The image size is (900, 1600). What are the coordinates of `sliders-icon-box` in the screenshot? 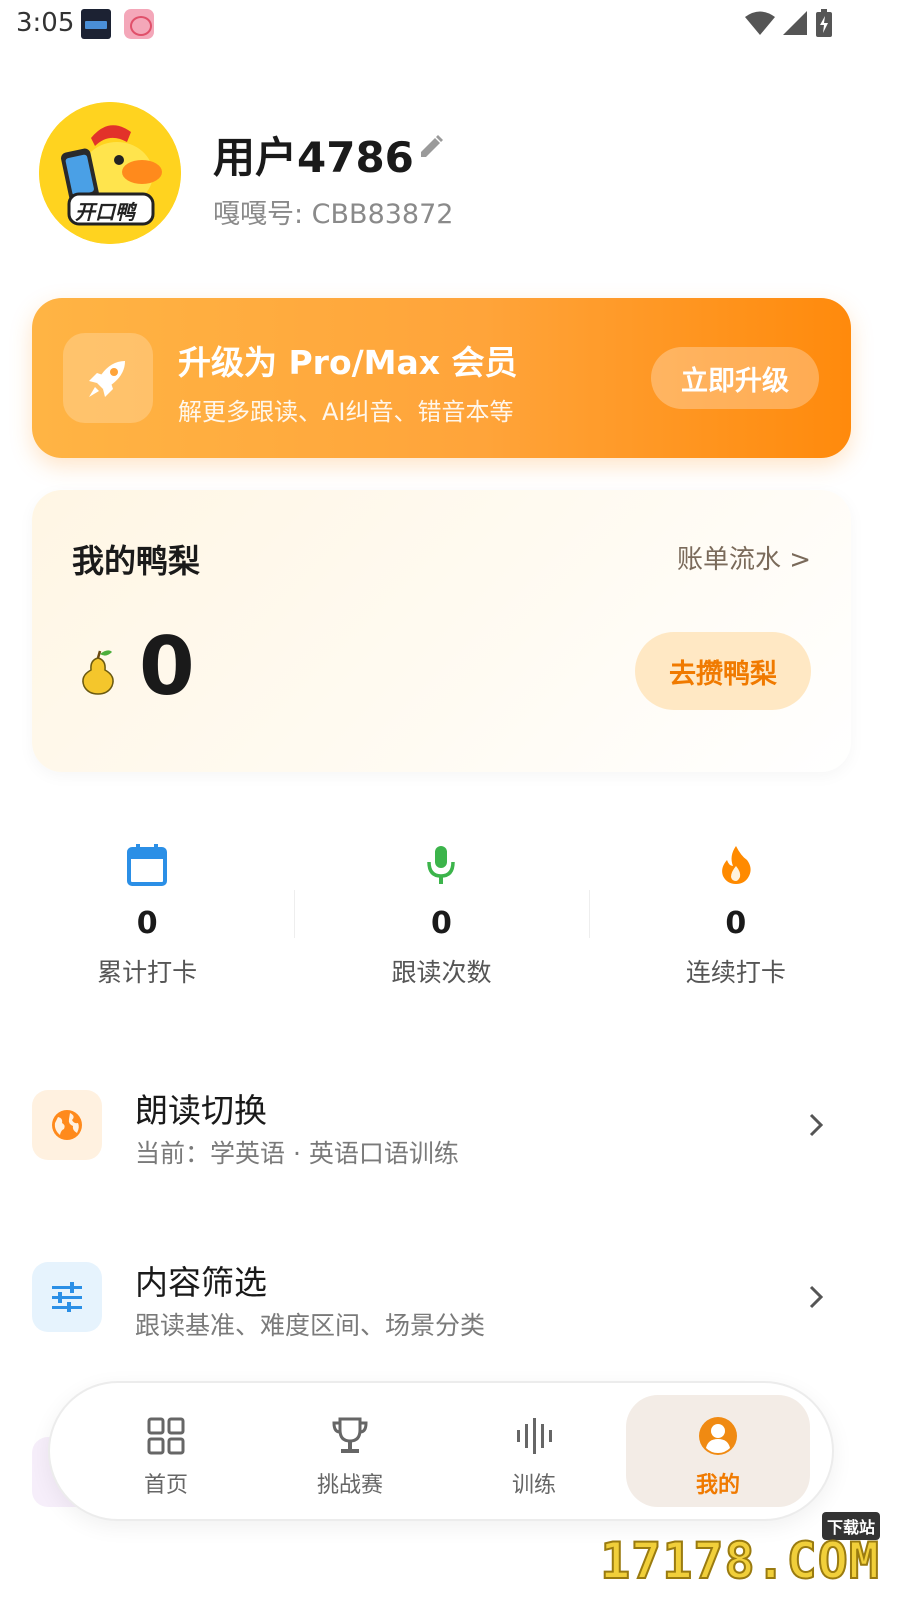 It's located at (67, 1297).